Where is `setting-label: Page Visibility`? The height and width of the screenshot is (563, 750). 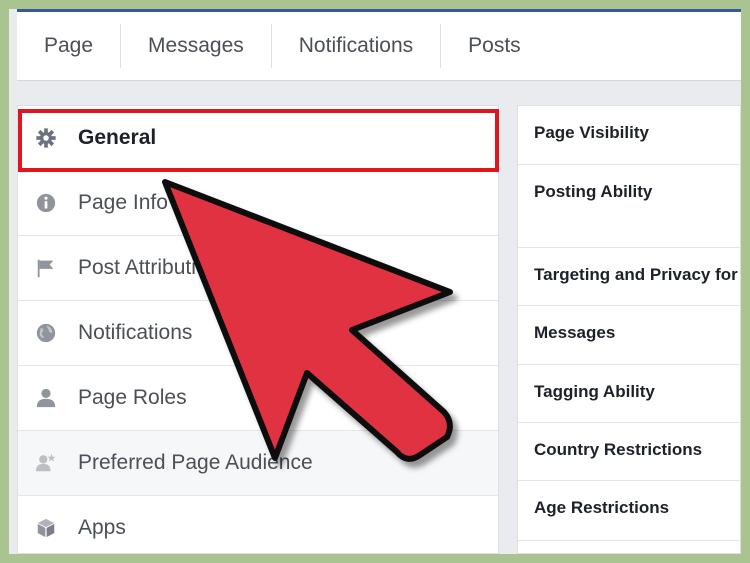 setting-label: Page Visibility is located at coordinates (591, 132).